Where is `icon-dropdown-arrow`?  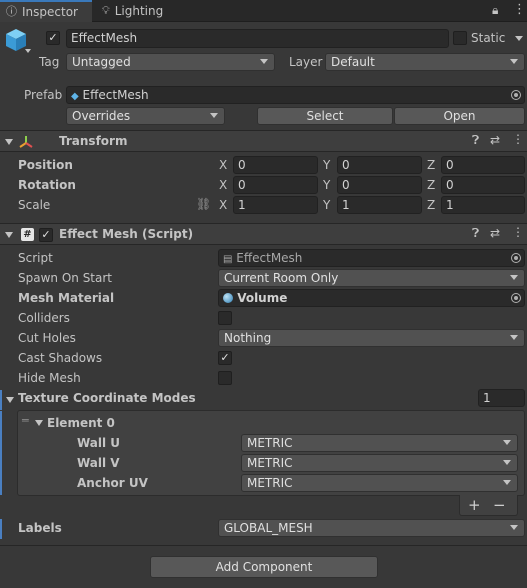
icon-dropdown-arrow is located at coordinates (28, 51).